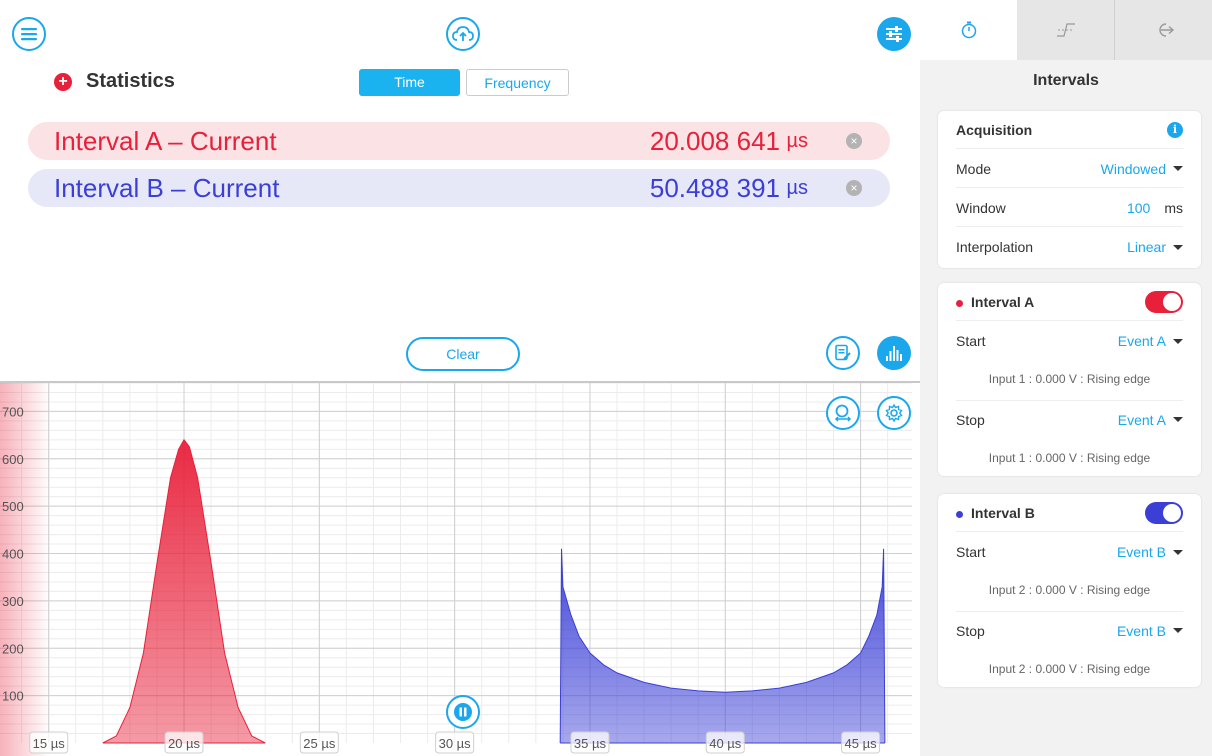  I want to click on upload-button, so click(463, 34).